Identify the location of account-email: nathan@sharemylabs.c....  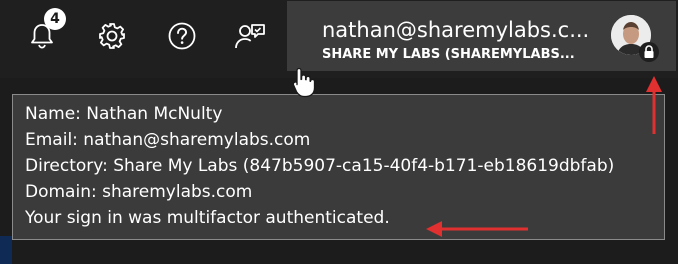
(456, 30).